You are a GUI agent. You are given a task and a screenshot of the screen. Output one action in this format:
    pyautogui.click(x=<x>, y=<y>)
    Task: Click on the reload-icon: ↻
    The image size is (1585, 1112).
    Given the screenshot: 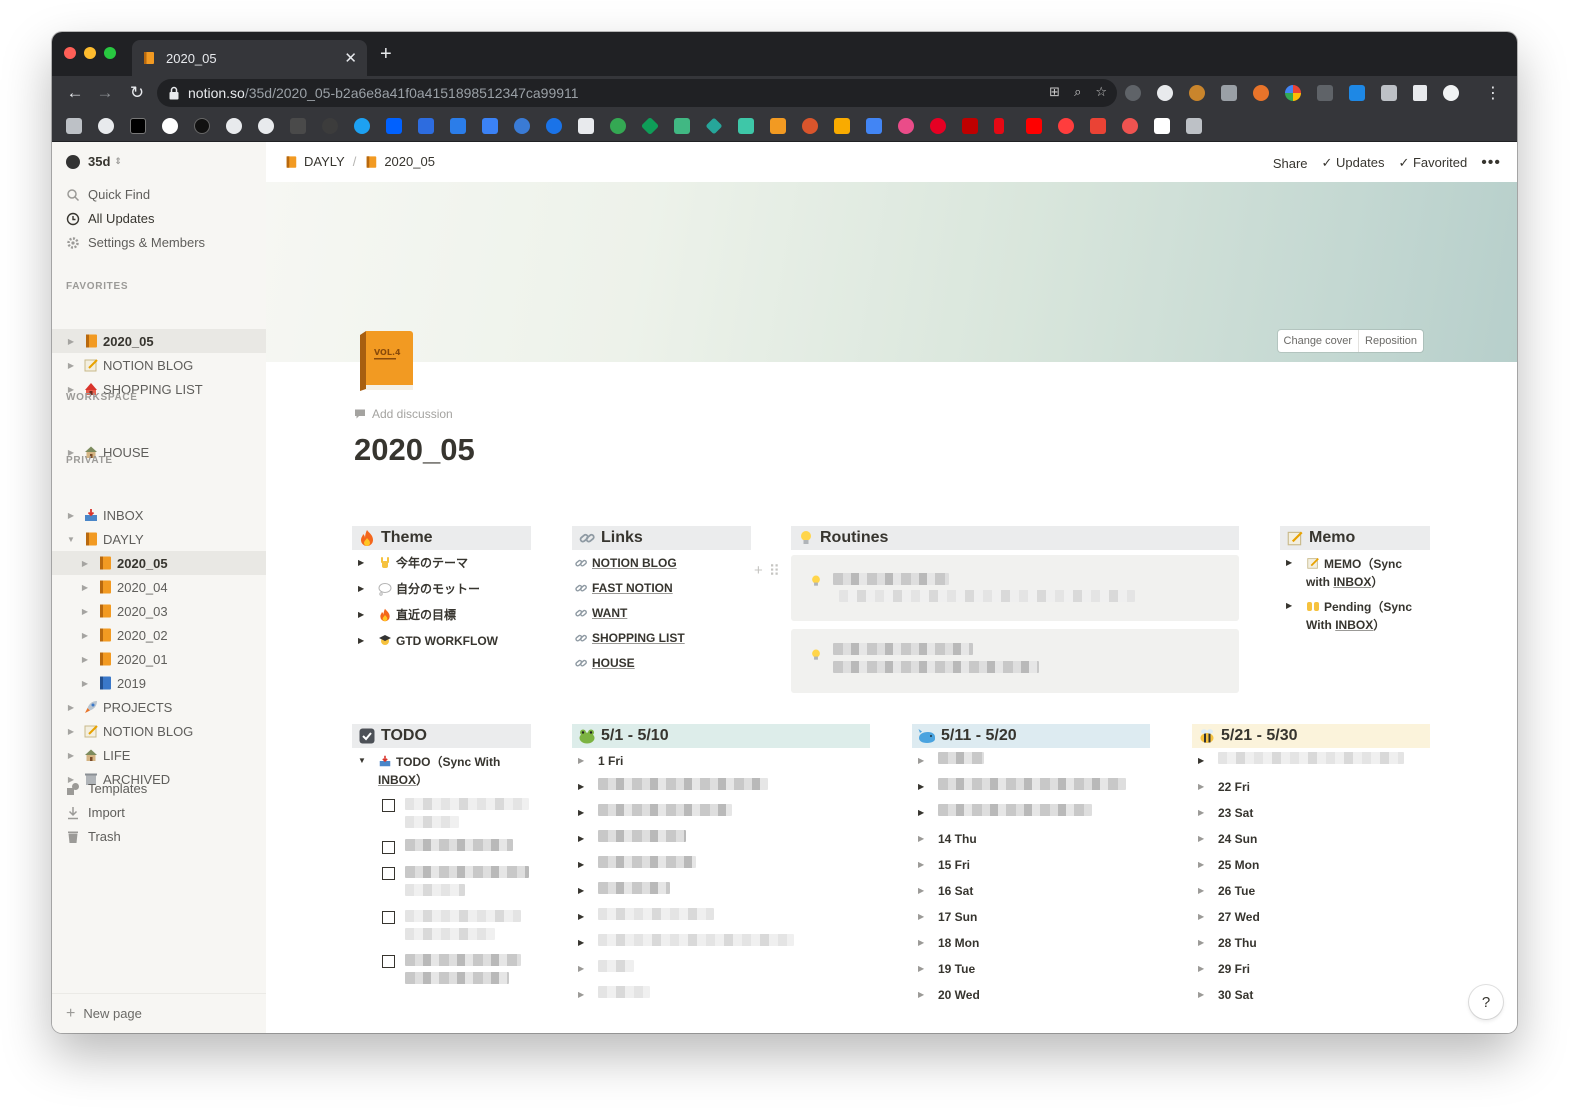 What is the action you would take?
    pyautogui.click(x=137, y=93)
    